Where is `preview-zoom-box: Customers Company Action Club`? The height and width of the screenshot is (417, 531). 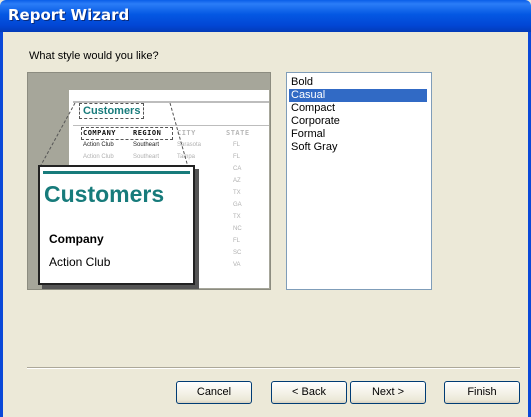
preview-zoom-box: Customers Company Action Club is located at coordinates (116, 225).